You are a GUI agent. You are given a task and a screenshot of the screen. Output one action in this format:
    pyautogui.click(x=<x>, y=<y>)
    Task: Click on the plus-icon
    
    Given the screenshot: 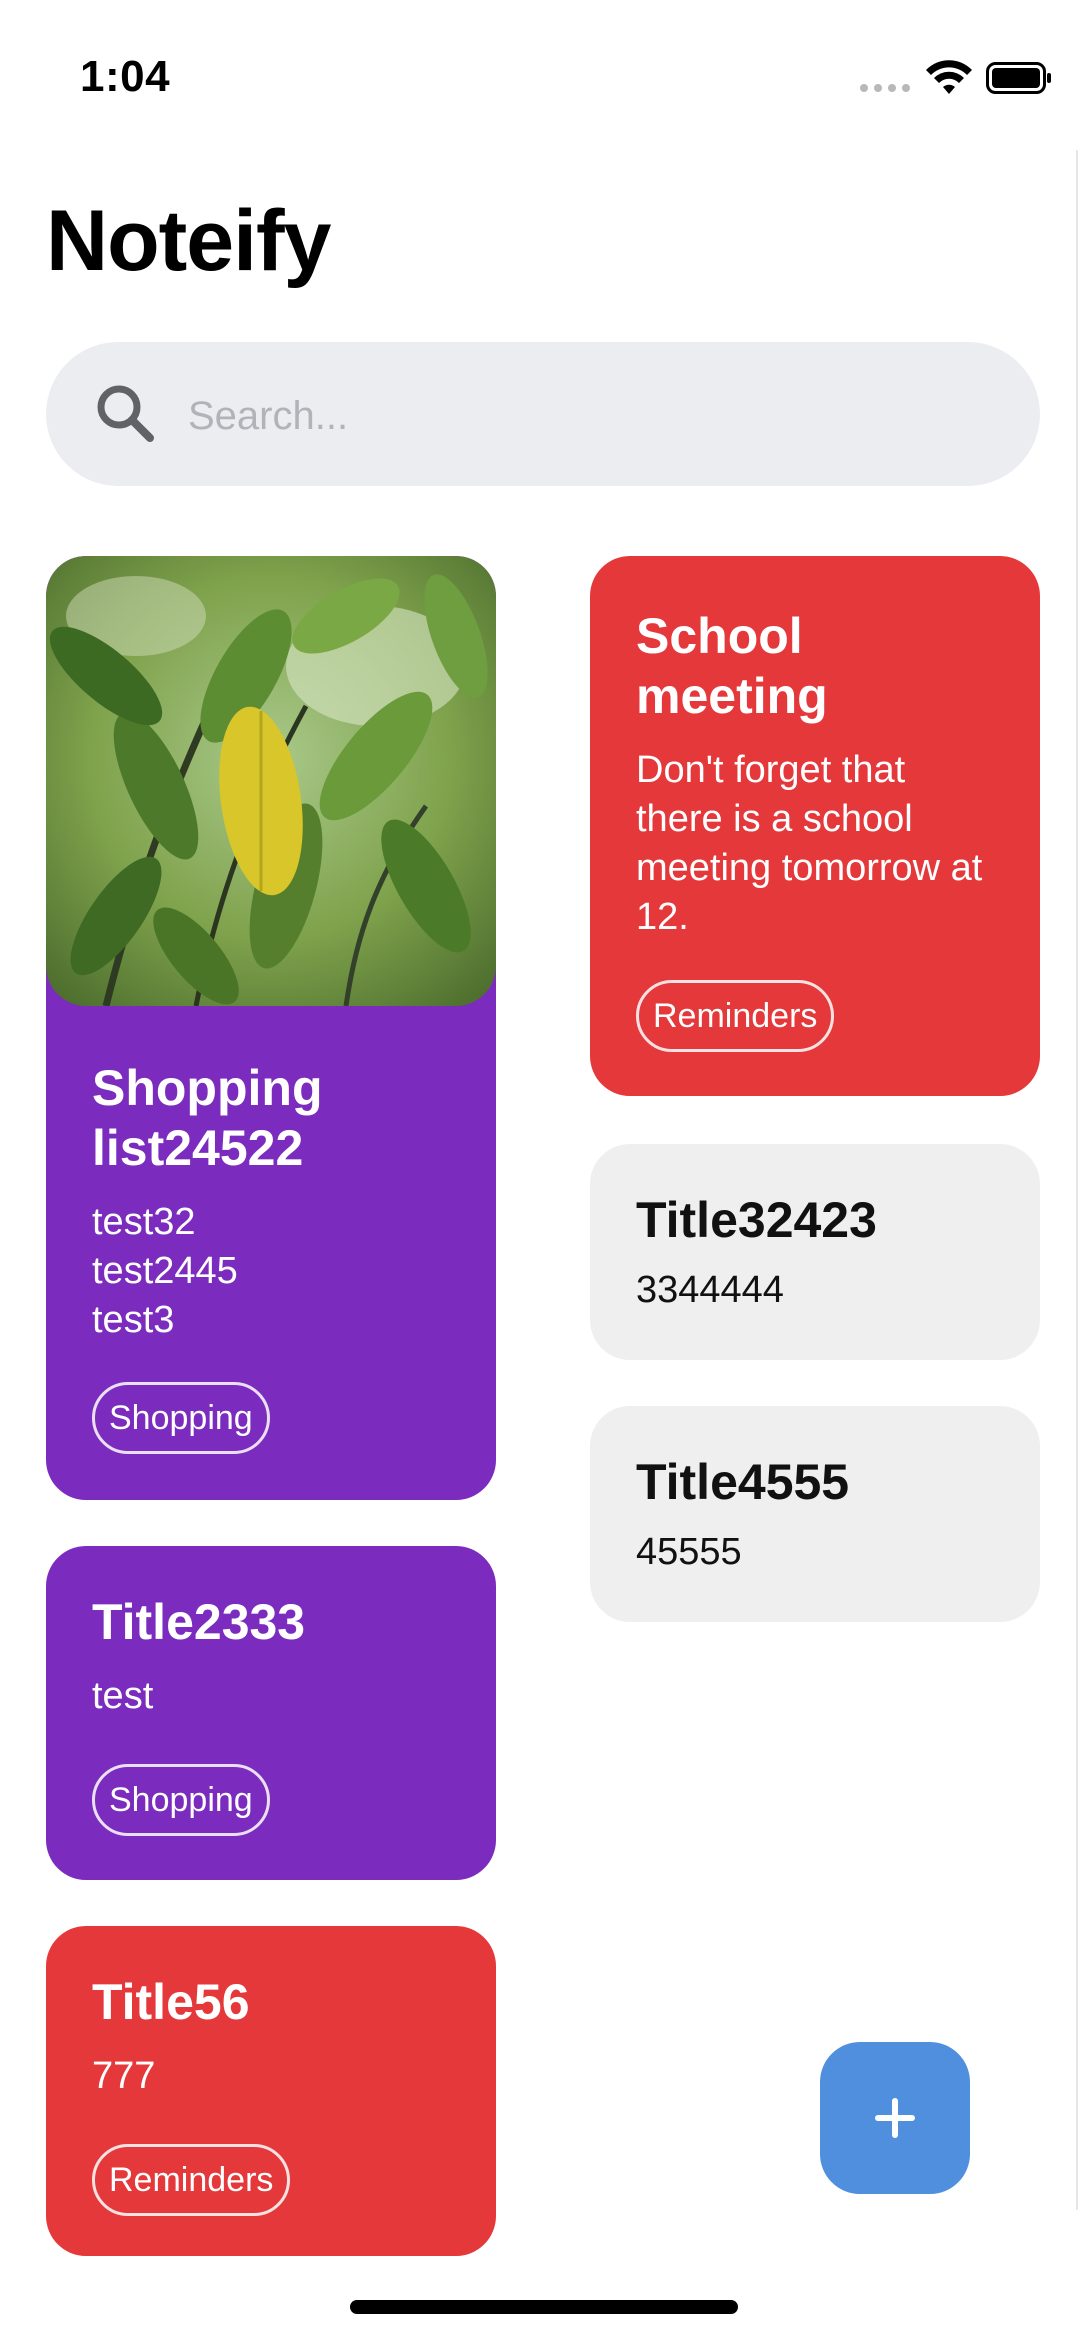 What is the action you would take?
    pyautogui.click(x=895, y=2118)
    